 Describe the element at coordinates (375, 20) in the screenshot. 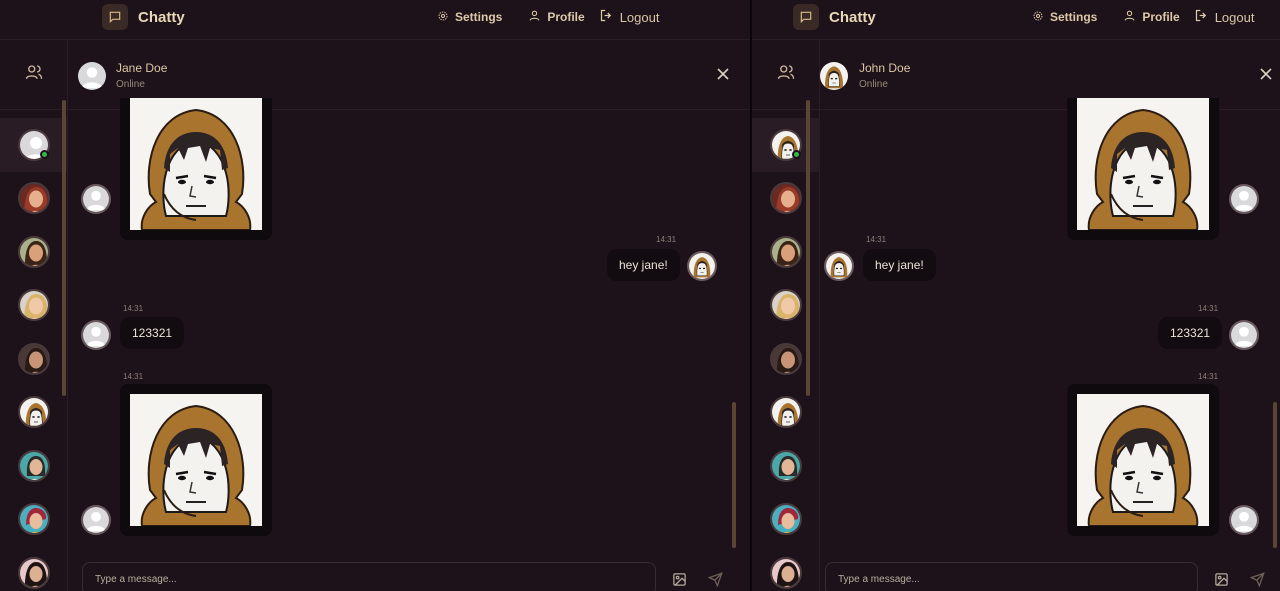

I see `navbar: Chatty Settings Profile Logout` at that location.